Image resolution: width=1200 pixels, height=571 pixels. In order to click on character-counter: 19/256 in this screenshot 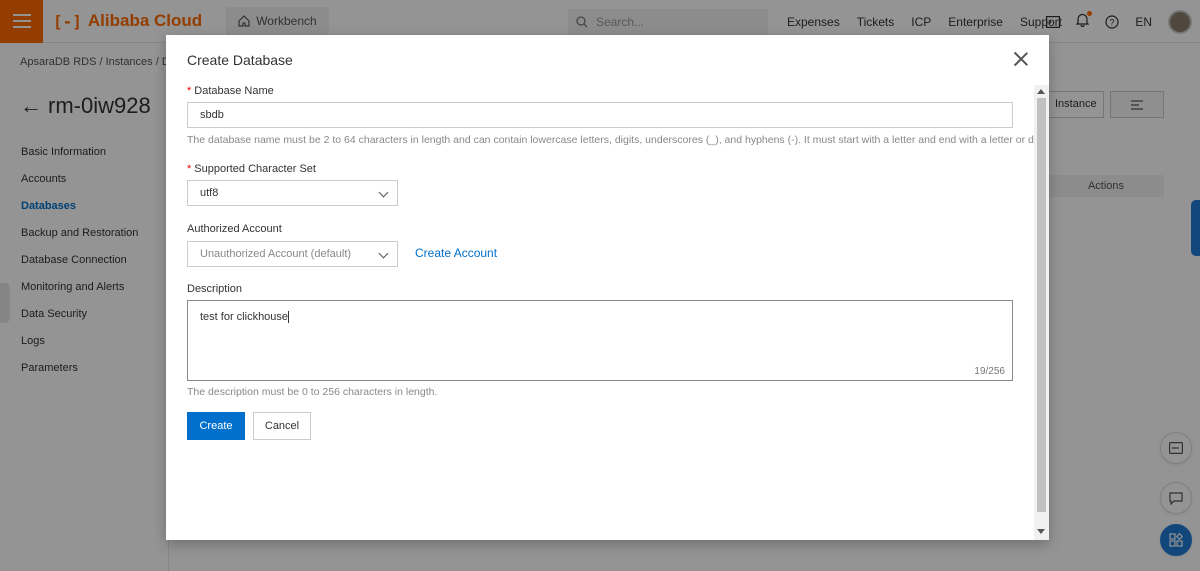, I will do `click(989, 371)`.